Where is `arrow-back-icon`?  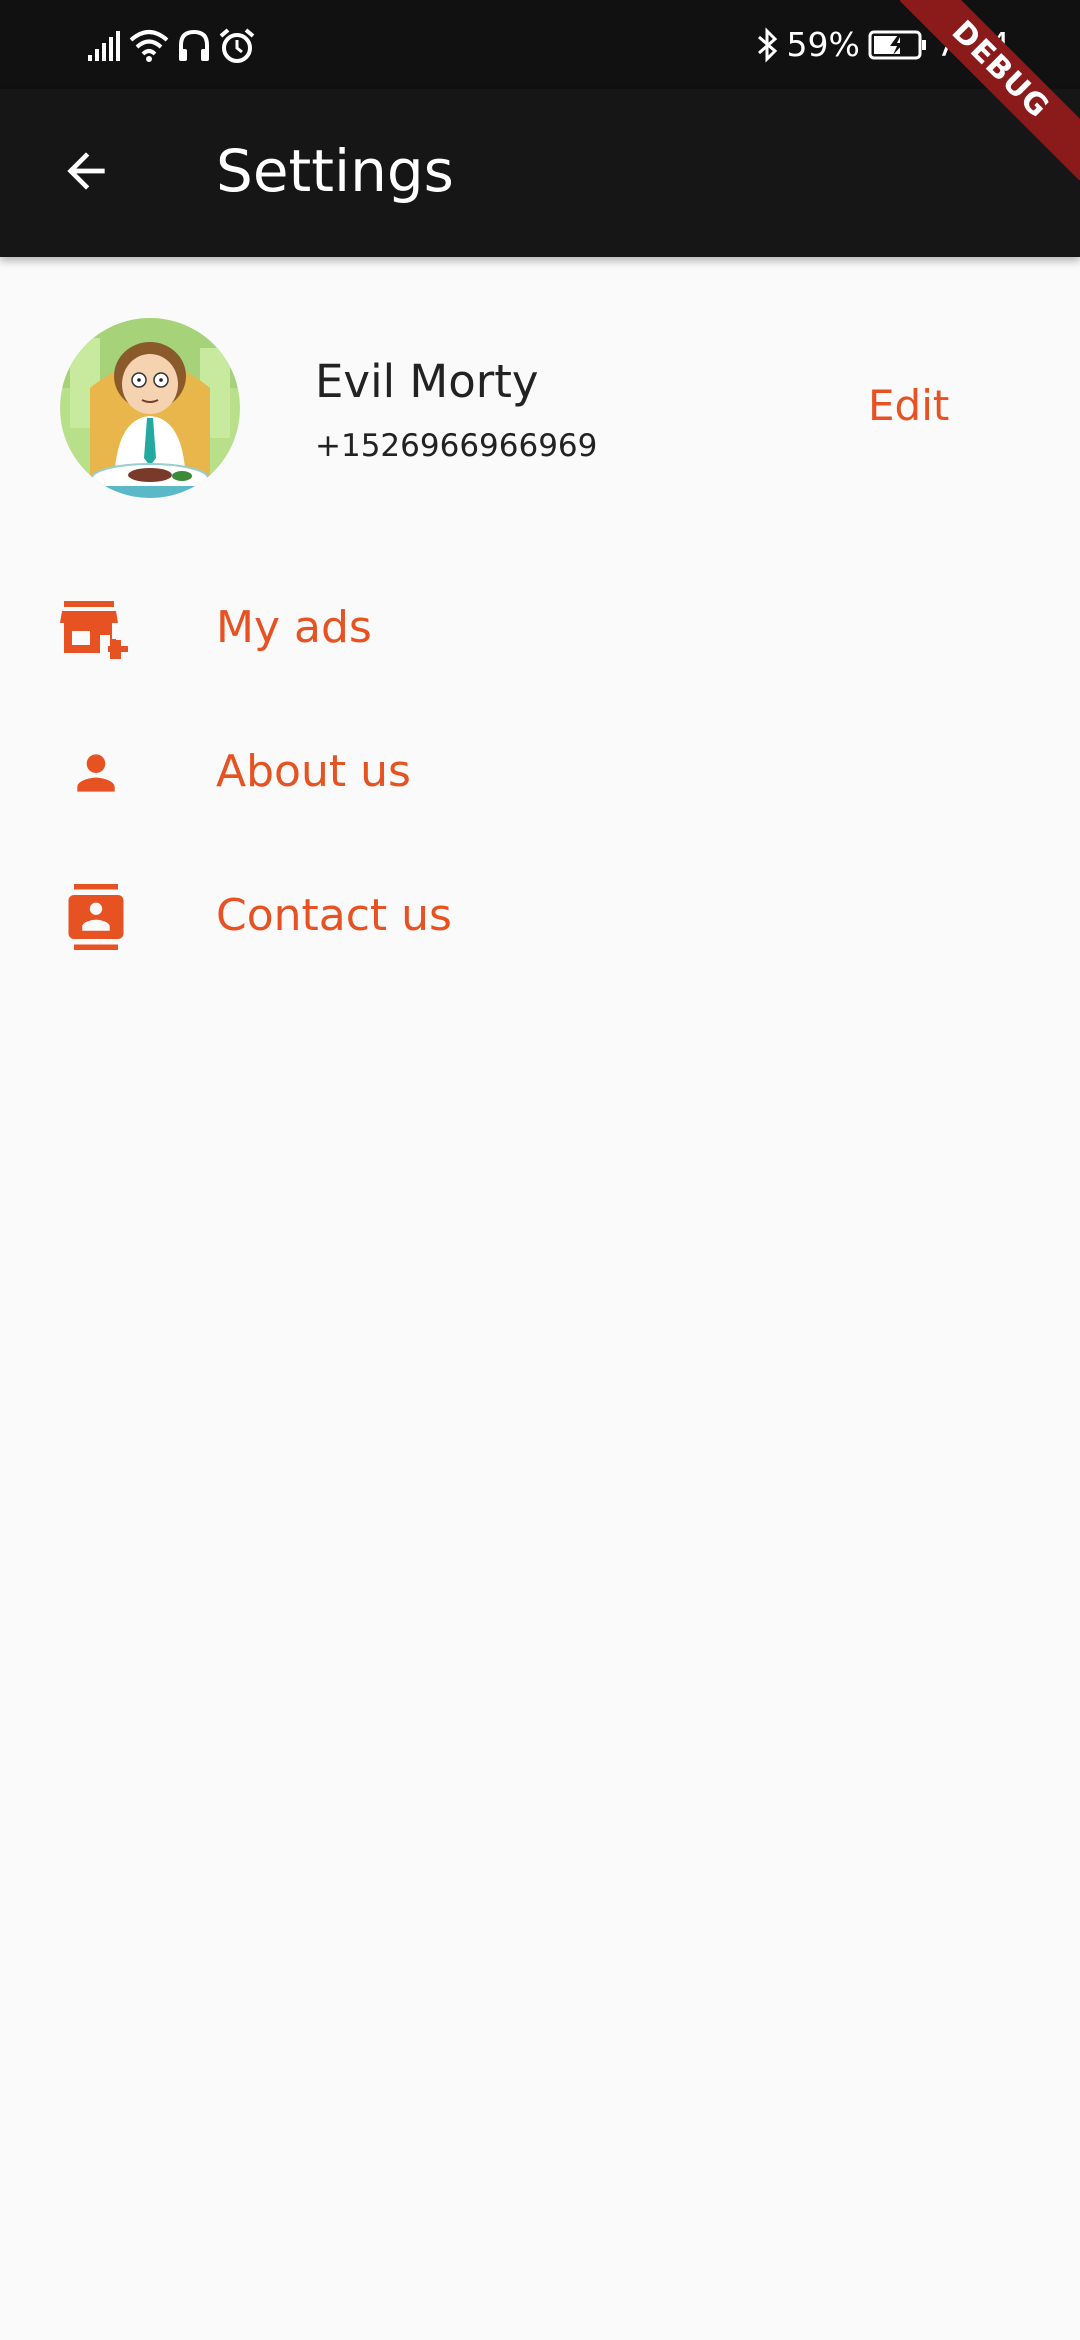 arrow-back-icon is located at coordinates (86, 171).